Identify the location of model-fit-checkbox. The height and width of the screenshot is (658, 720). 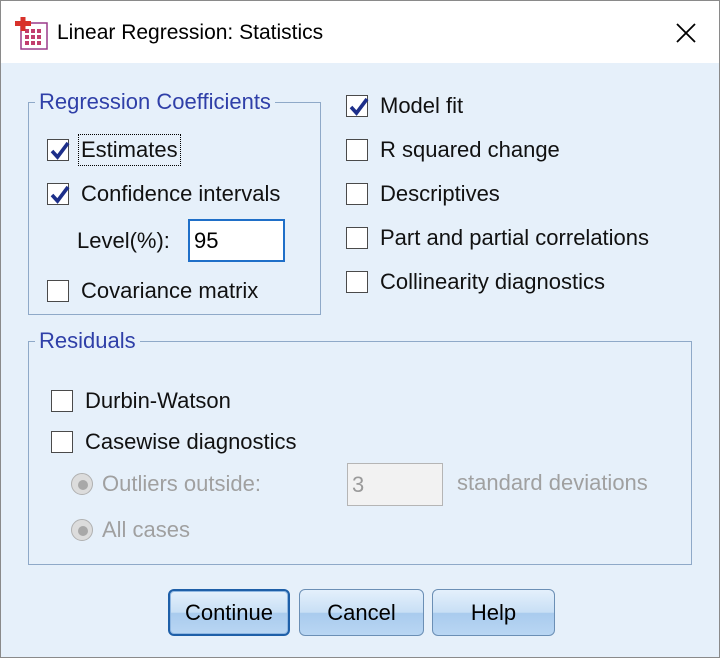
(357, 106).